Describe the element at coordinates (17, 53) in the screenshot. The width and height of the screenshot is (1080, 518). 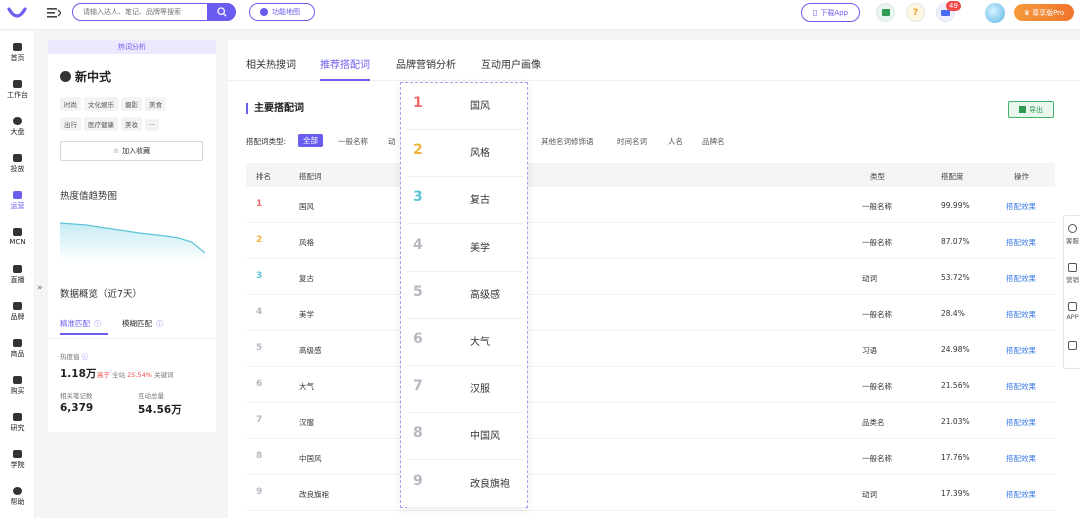
I see `nav-item-0: 首页` at that location.